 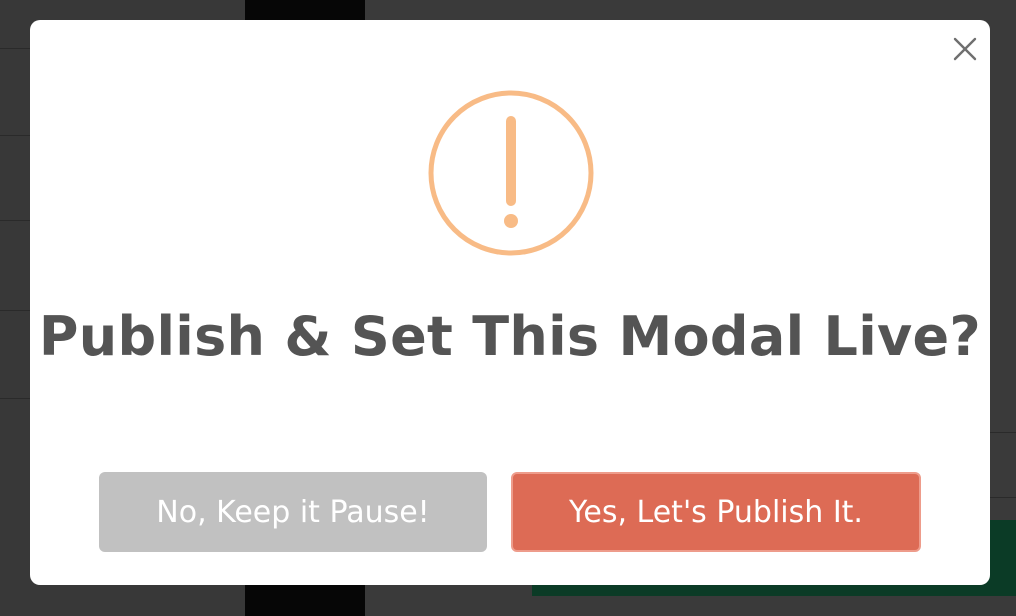 I want to click on keep-paused-button: No, Keep it Pause!, so click(x=293, y=512).